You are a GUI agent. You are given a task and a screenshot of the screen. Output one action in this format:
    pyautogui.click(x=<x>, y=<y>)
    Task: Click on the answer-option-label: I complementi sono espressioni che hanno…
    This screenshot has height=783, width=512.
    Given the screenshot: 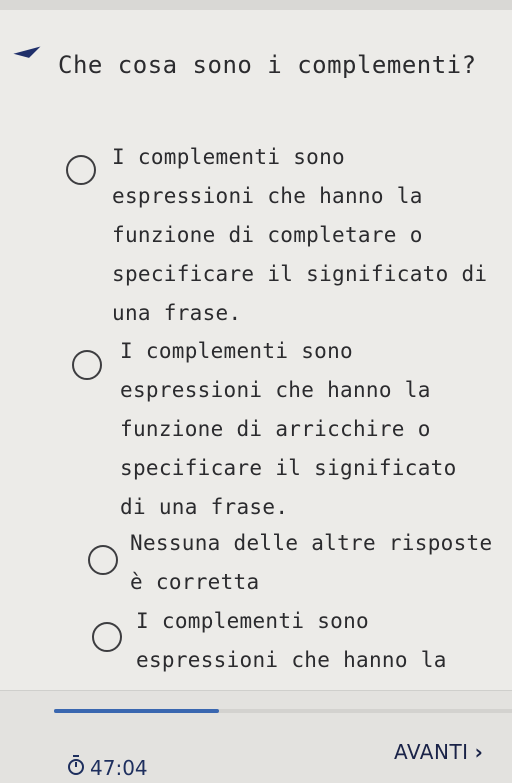 What is the action you would take?
    pyautogui.click(x=291, y=640)
    